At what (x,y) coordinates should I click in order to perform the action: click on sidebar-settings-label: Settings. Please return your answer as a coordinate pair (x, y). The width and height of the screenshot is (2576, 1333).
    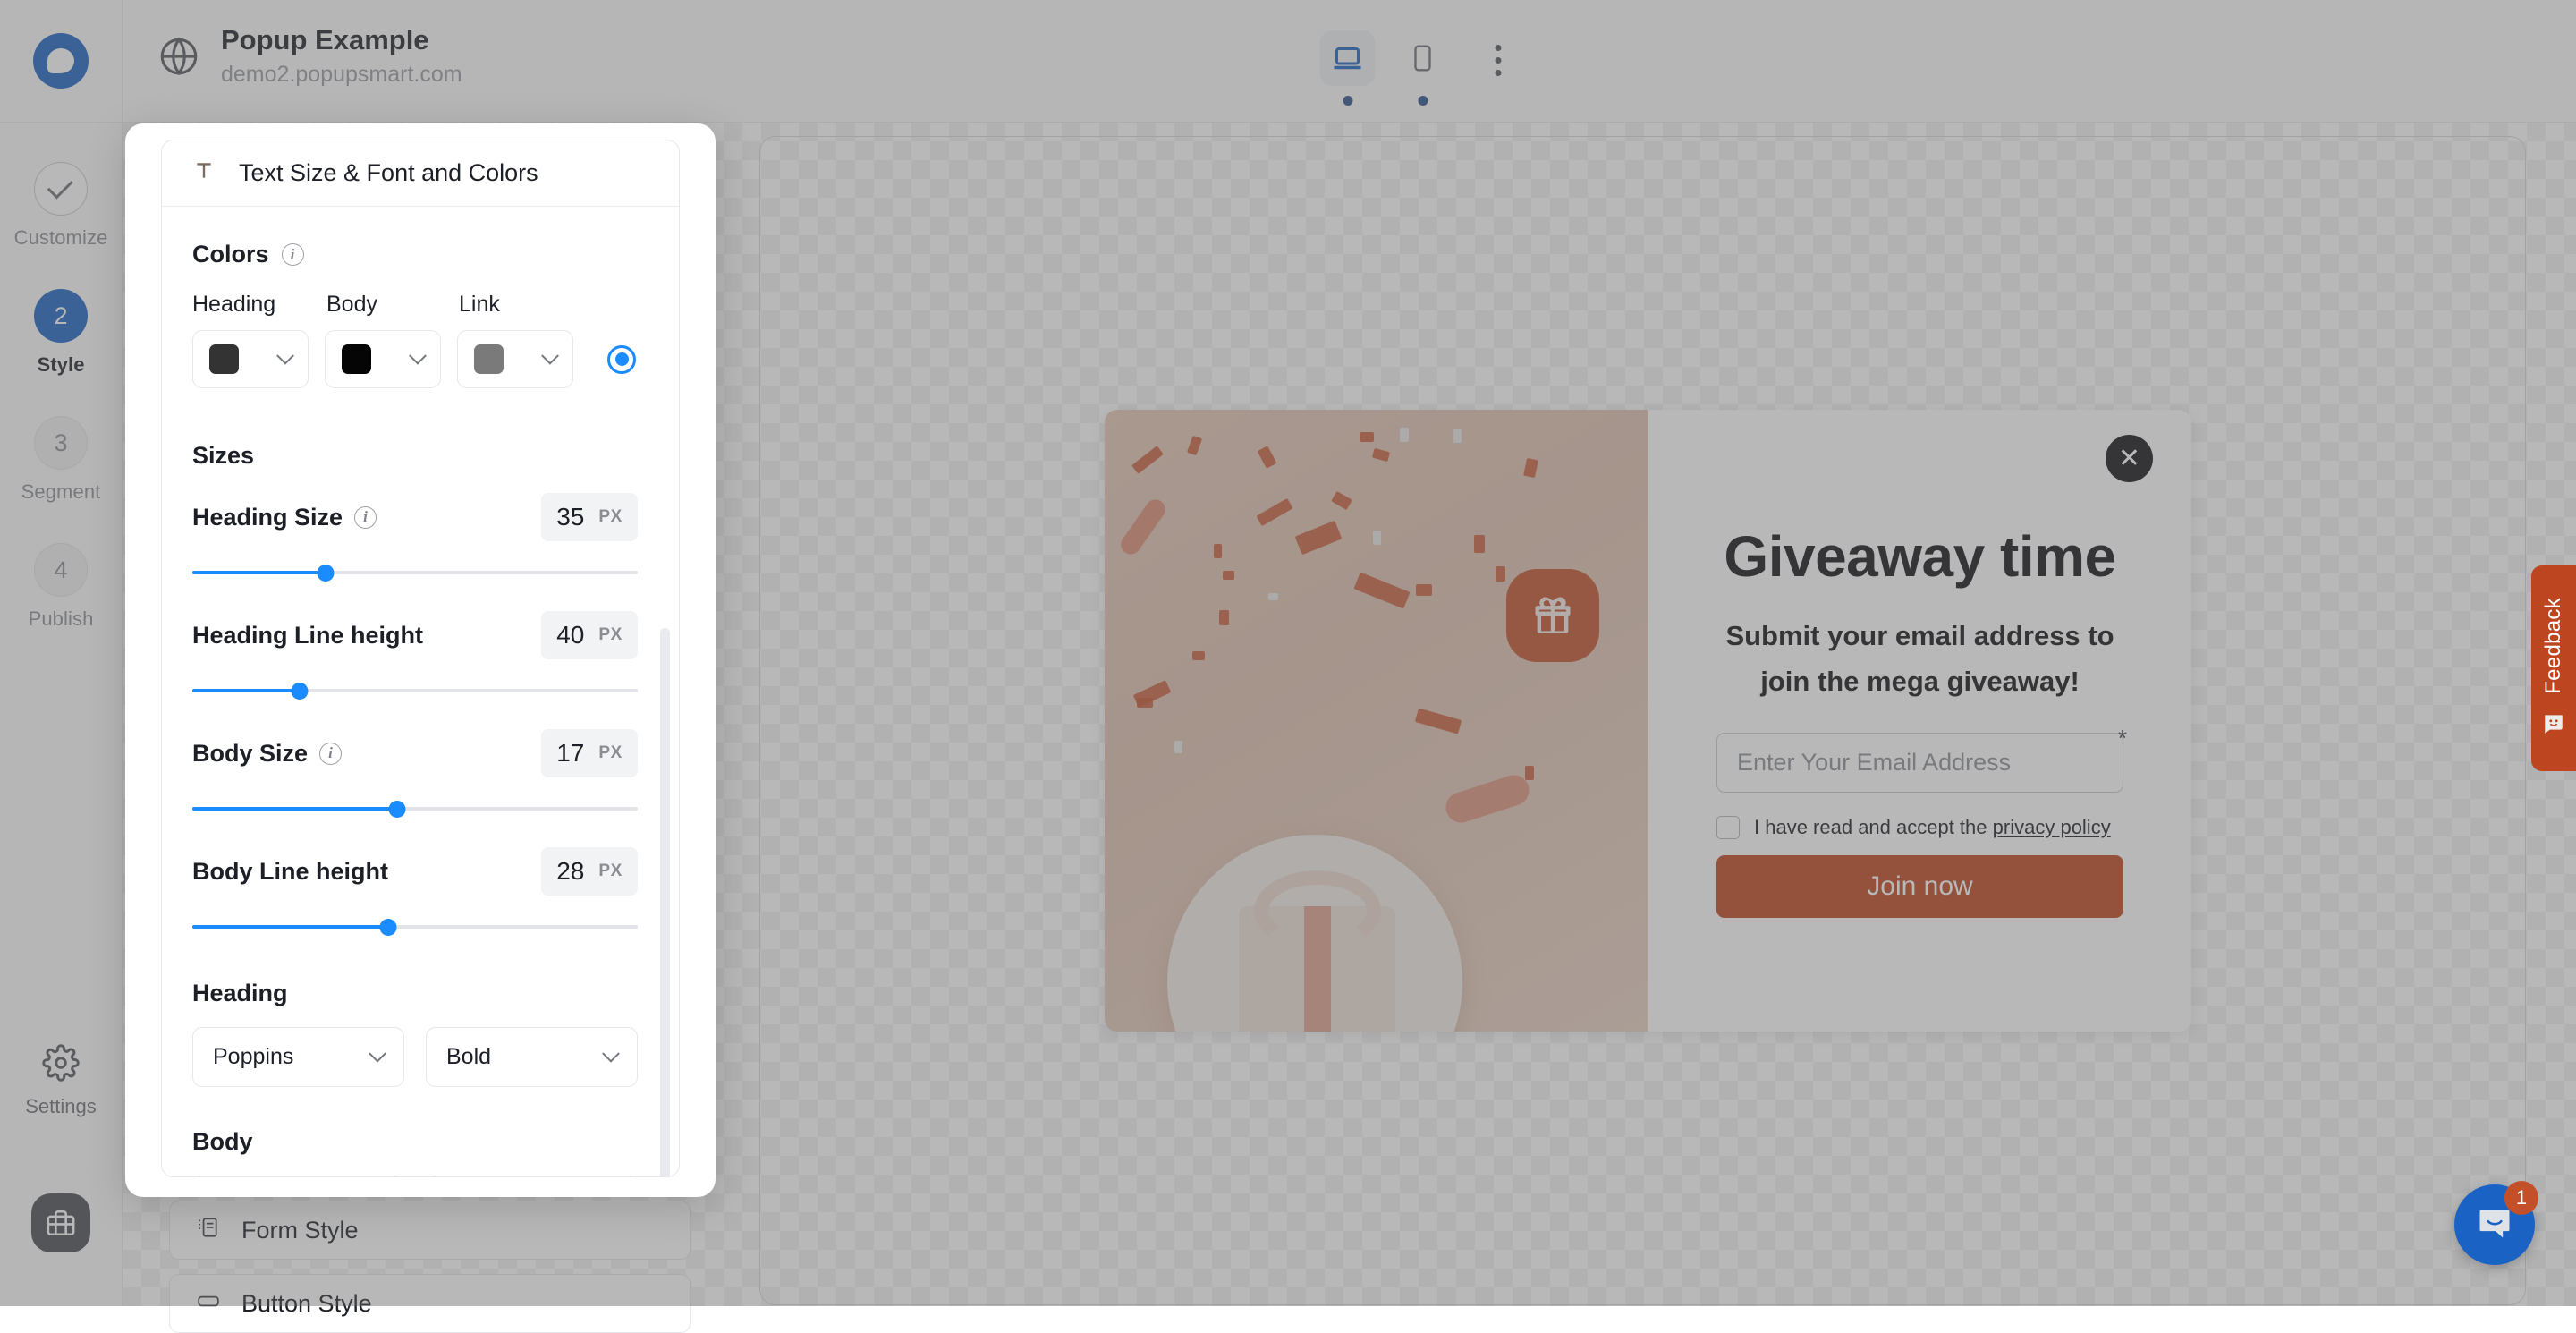
    Looking at the image, I should click on (61, 1106).